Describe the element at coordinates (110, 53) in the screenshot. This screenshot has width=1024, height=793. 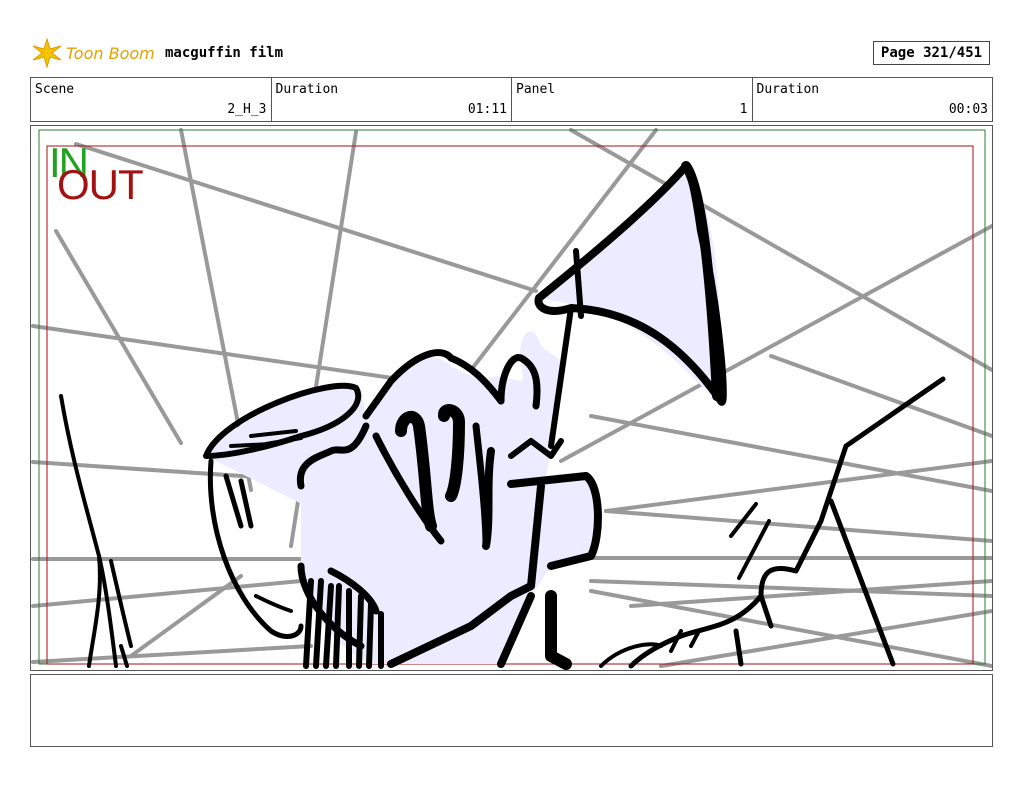
I see `logo-text: Toon Boom` at that location.